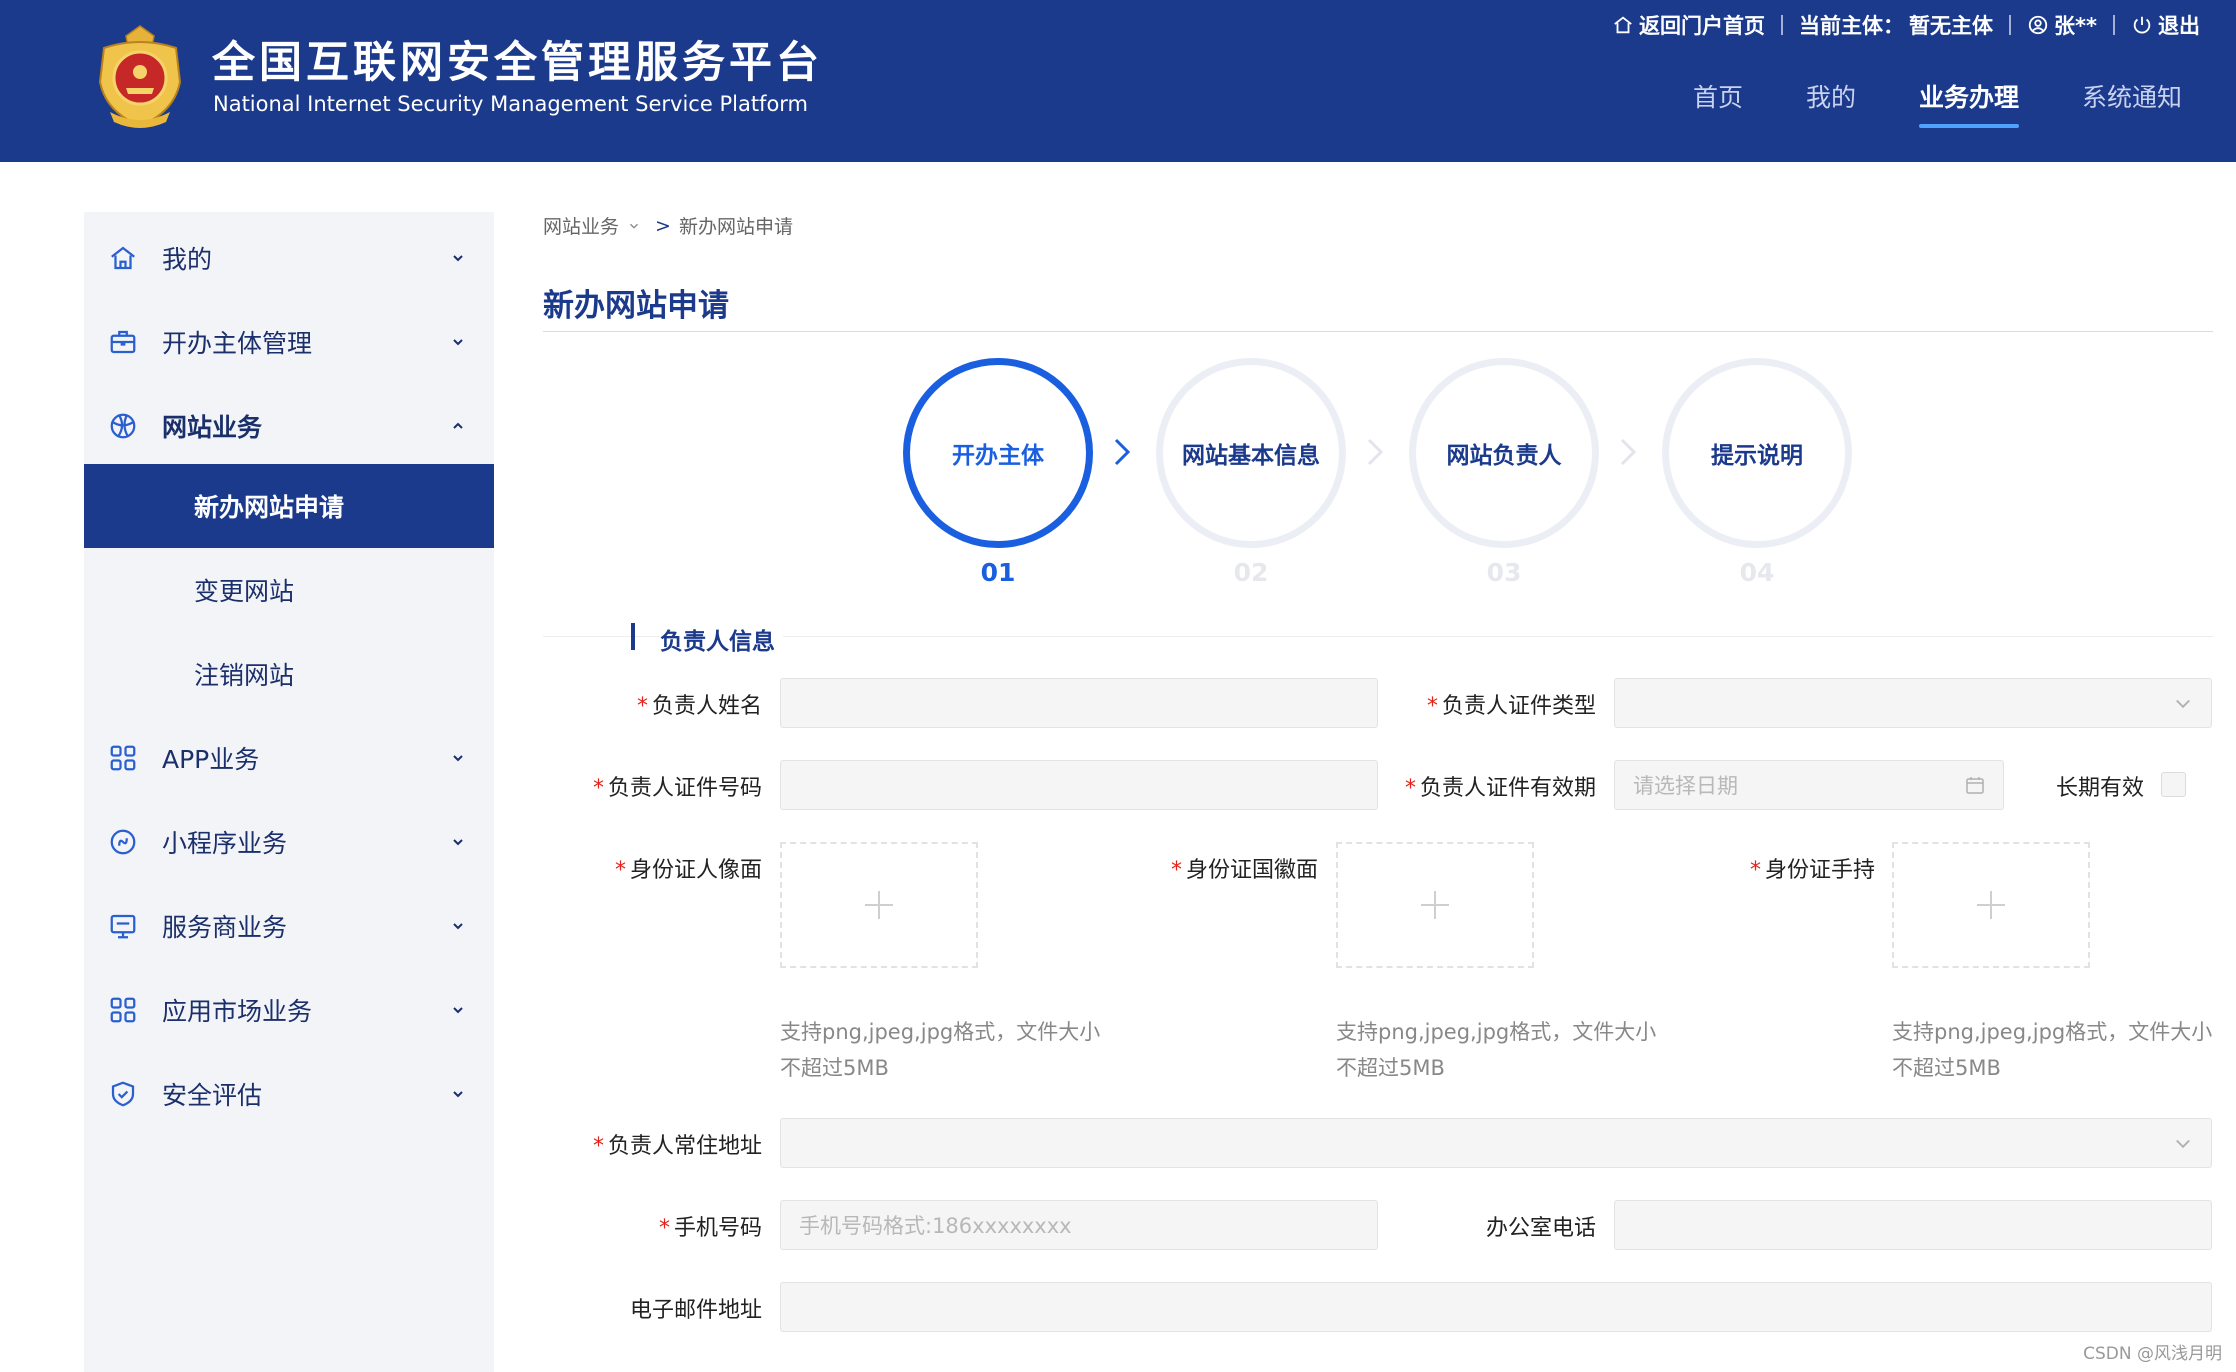 The image size is (2236, 1372). I want to click on mobile-phone-input: 手机号码格式:186xxxxxxxx, so click(1079, 1225).